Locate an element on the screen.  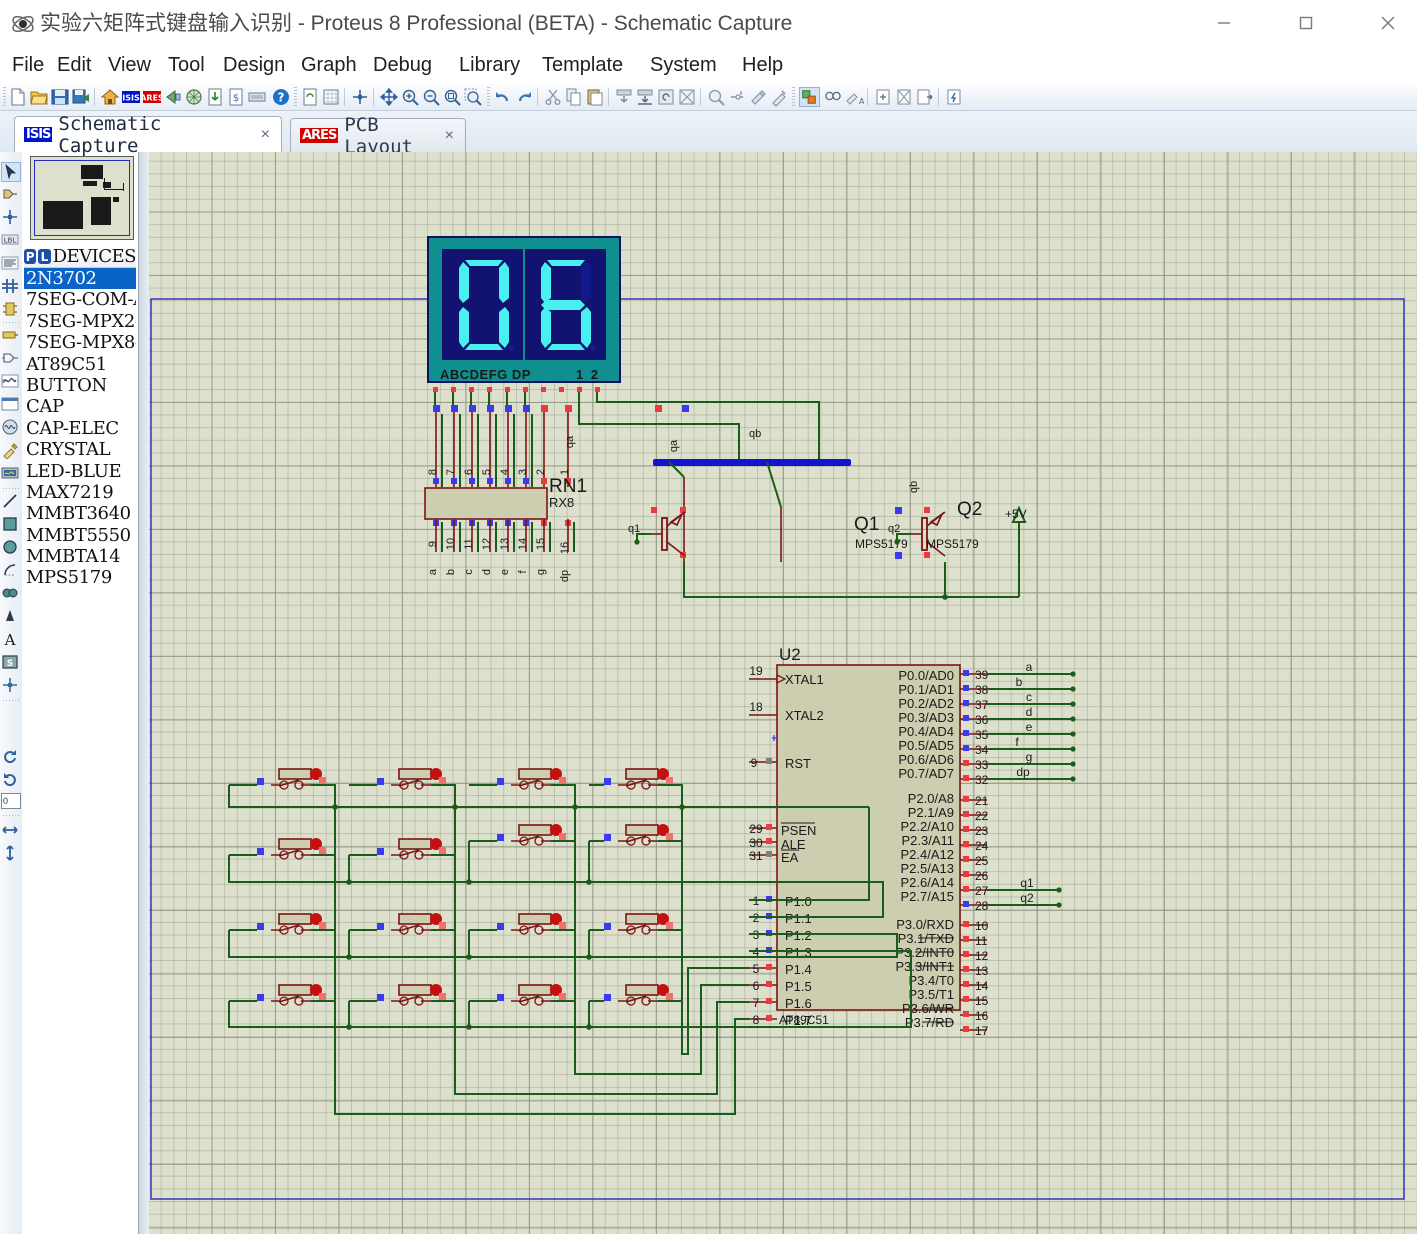
menu-design: Design is located at coordinates (254, 66).